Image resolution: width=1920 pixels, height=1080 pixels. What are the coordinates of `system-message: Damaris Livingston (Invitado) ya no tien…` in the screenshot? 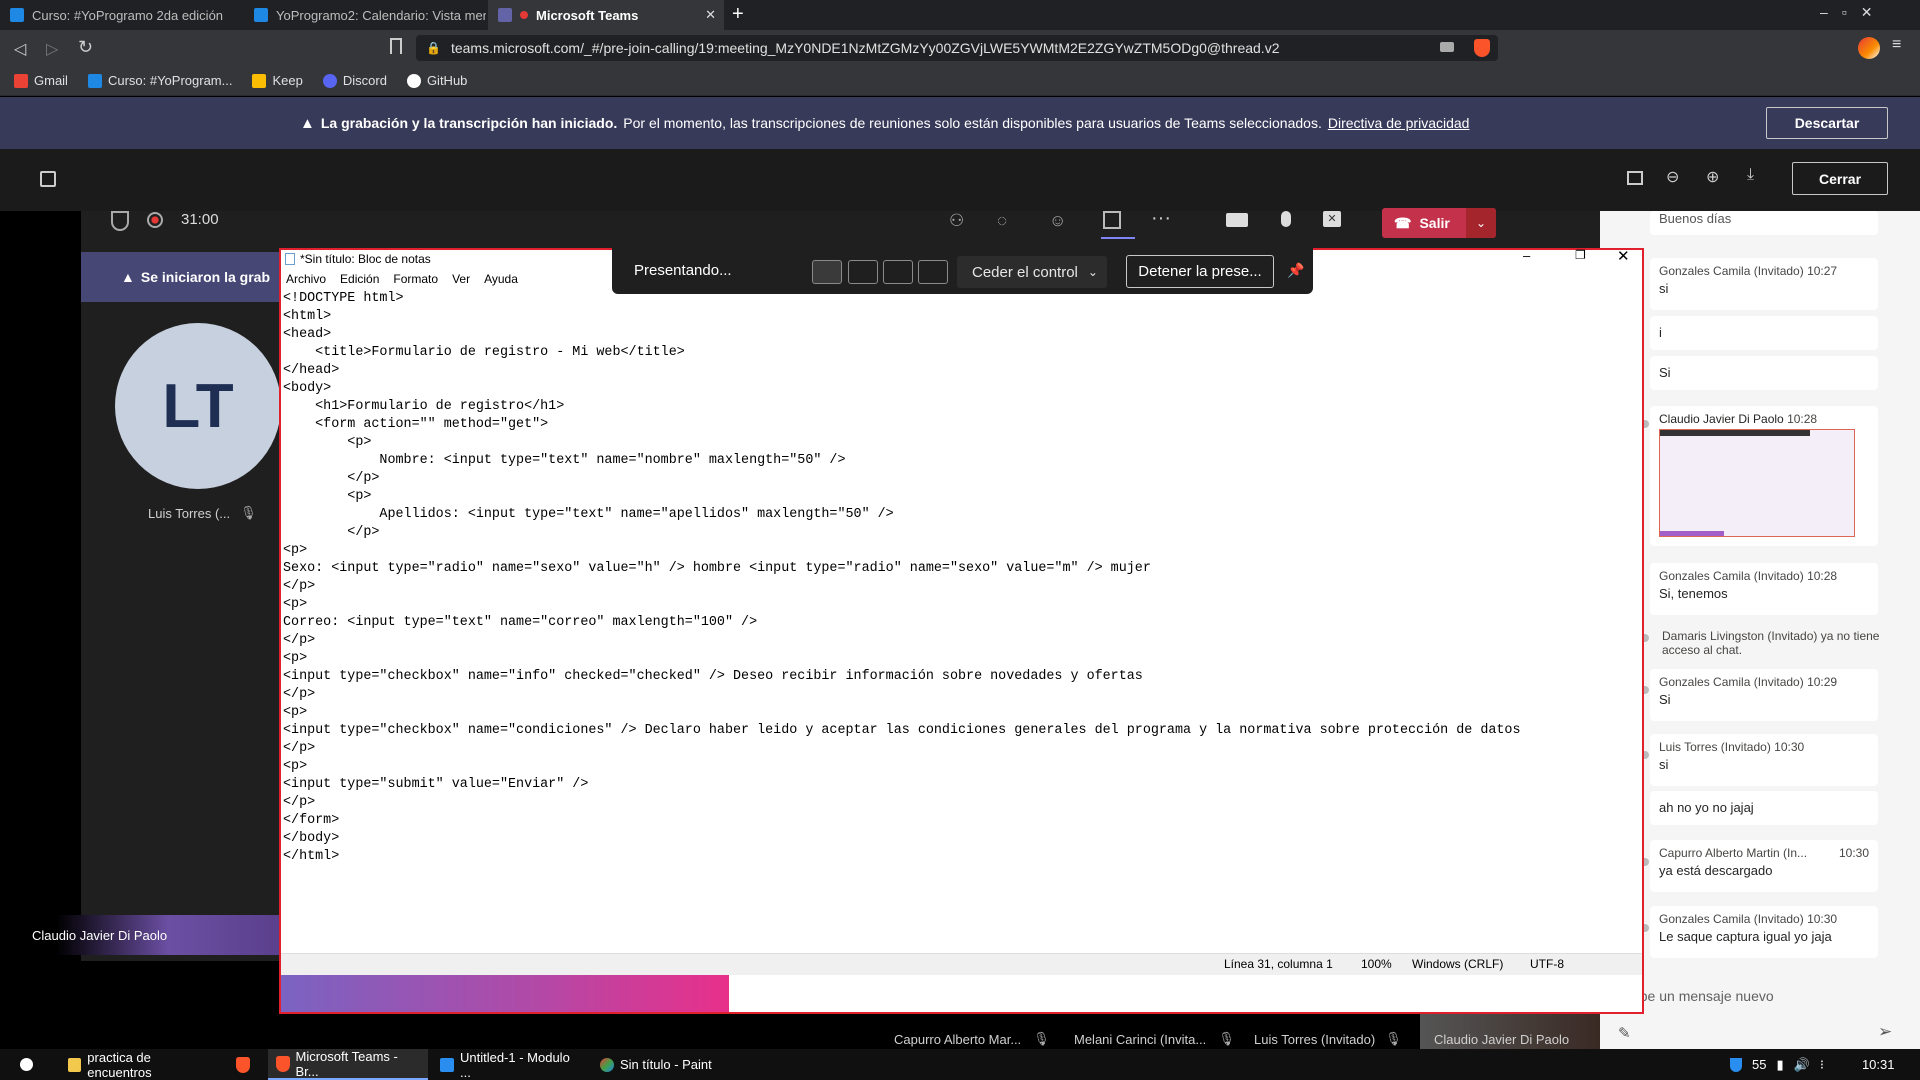 It's located at (1771, 643).